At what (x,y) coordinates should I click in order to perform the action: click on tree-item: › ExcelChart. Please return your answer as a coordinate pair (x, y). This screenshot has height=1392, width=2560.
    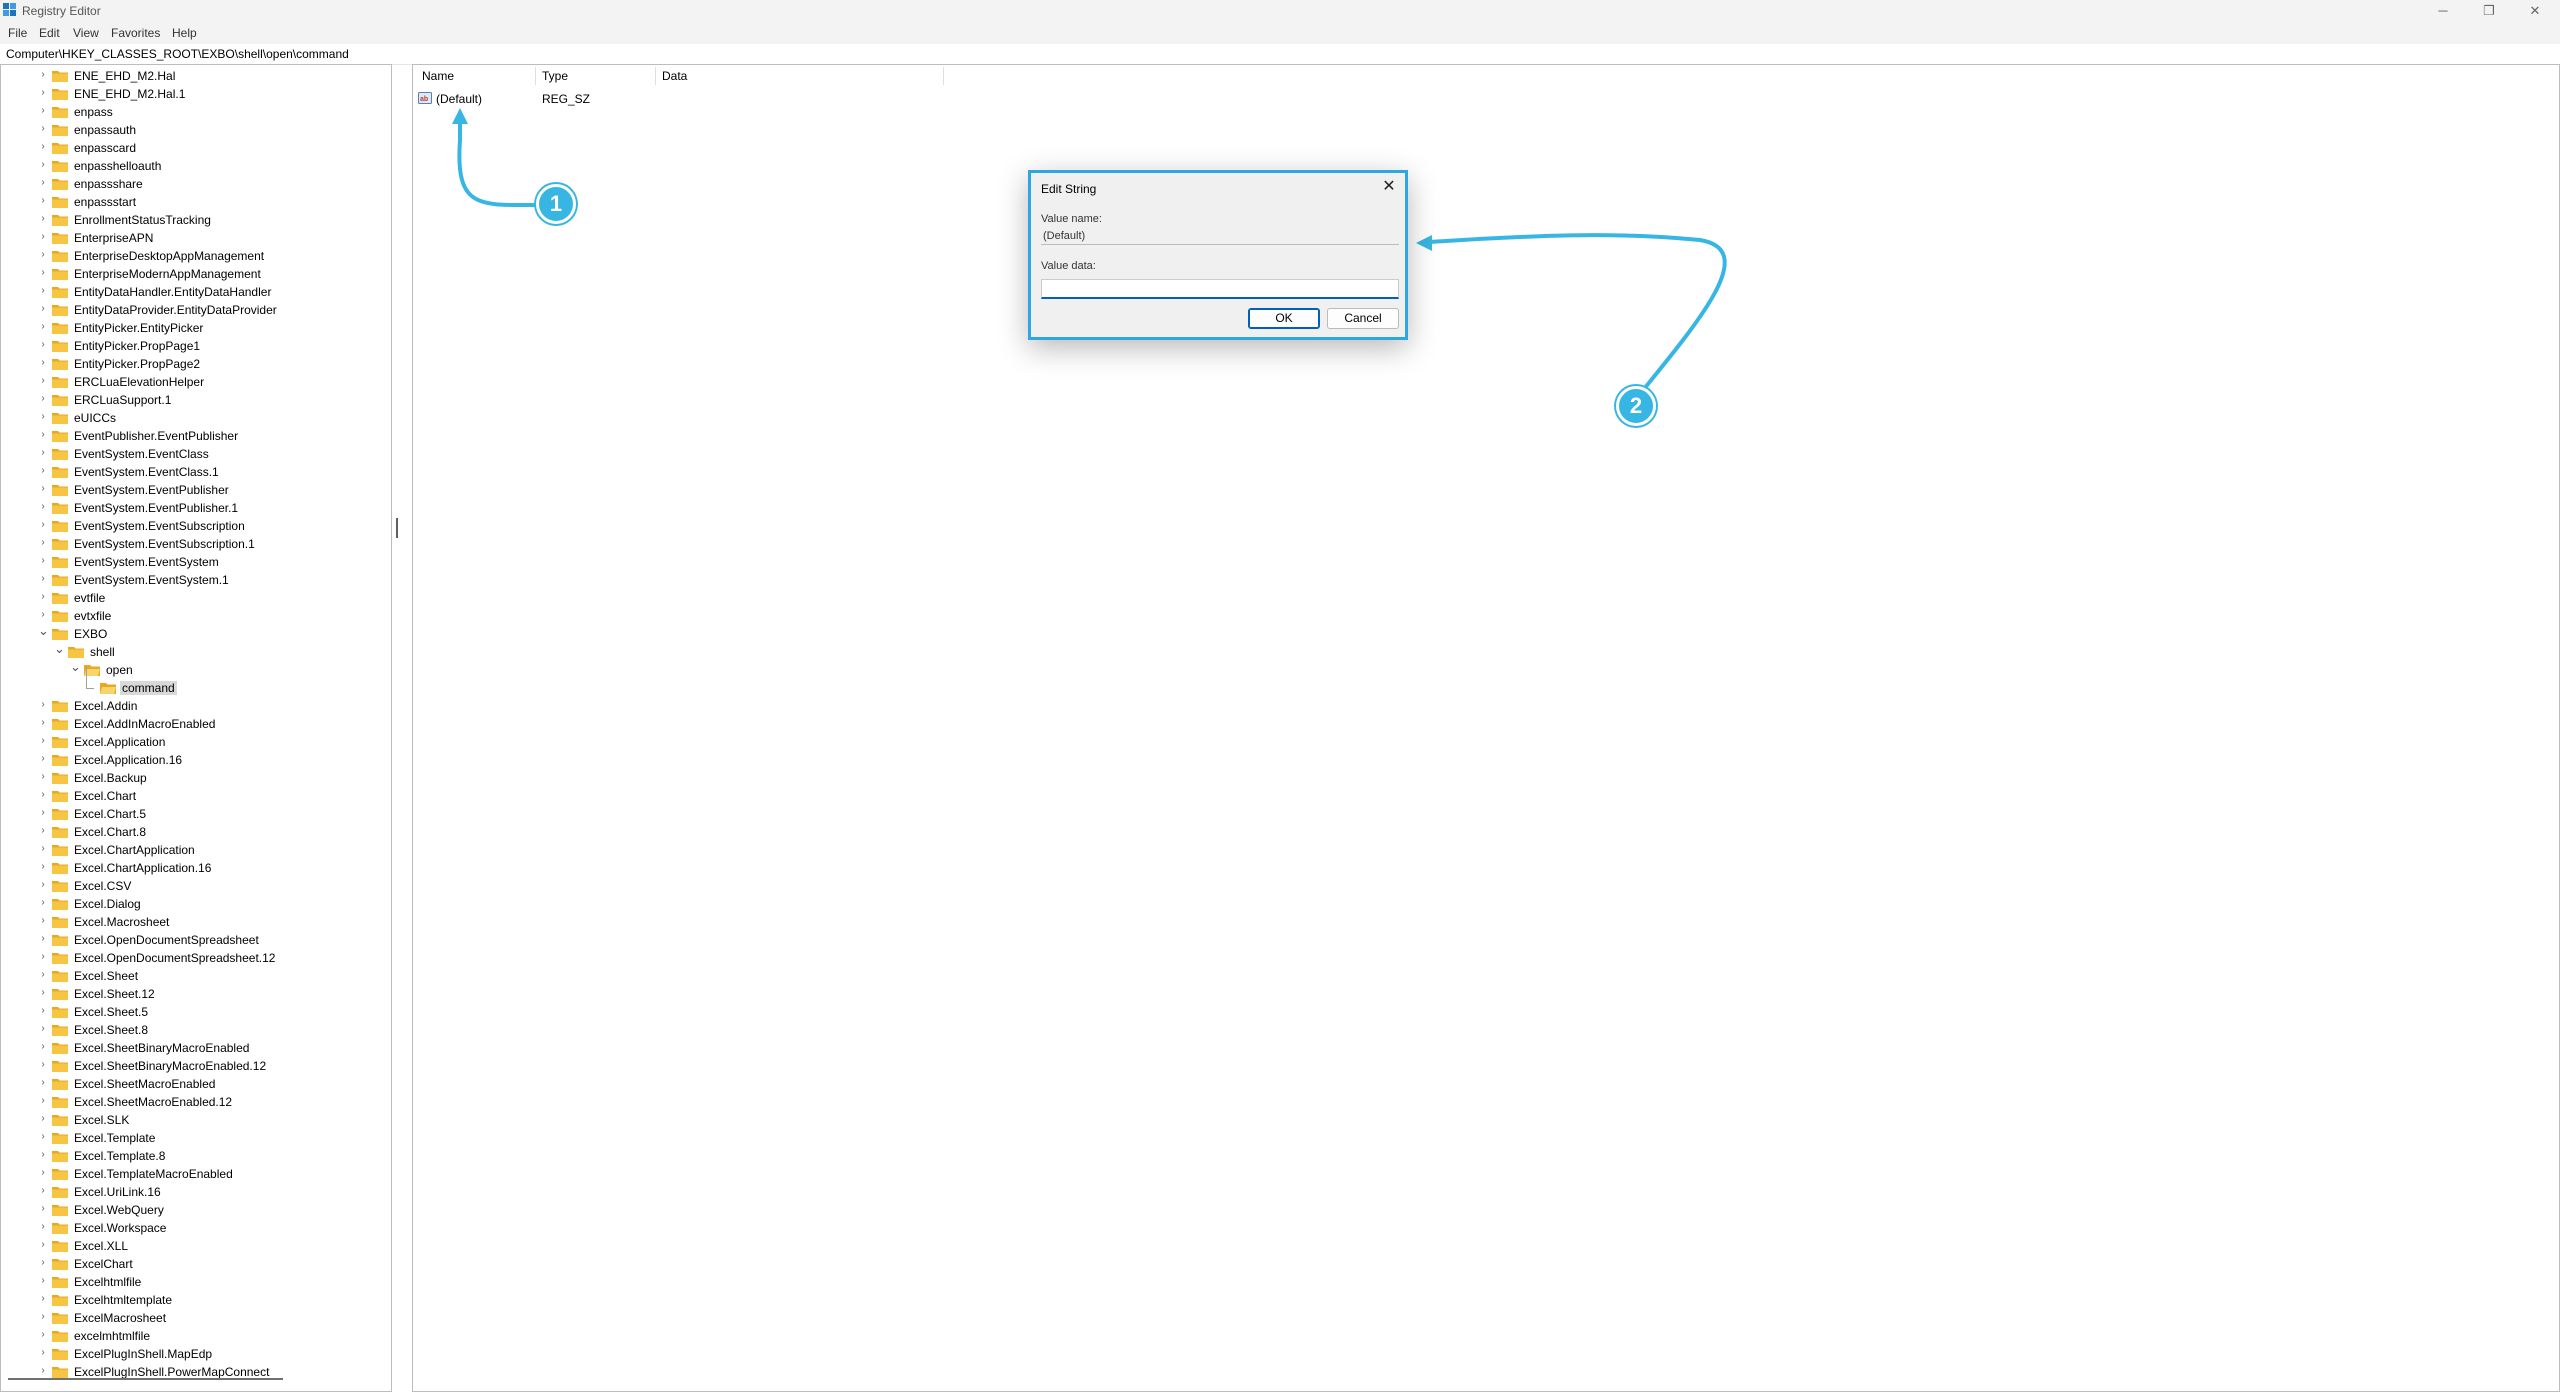
    Looking at the image, I should click on (196, 1264).